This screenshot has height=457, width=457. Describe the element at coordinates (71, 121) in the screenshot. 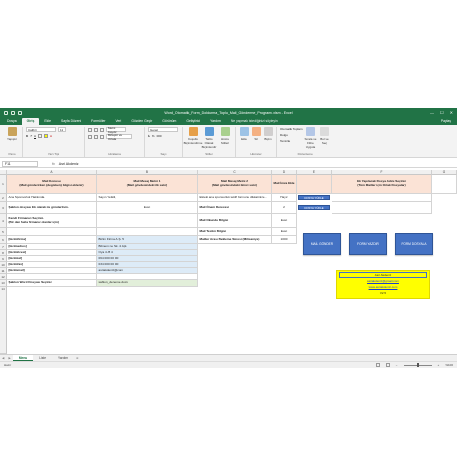

I see `tab-page-layout: Sayfa Düzeni` at that location.